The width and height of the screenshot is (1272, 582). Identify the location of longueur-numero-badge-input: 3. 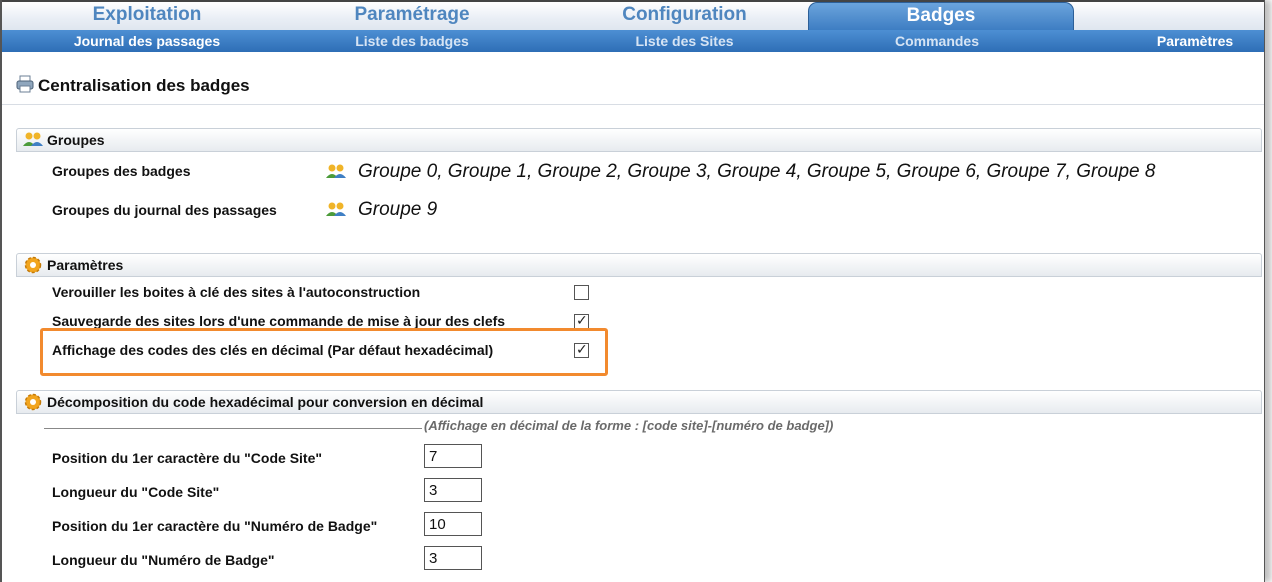
(453, 558).